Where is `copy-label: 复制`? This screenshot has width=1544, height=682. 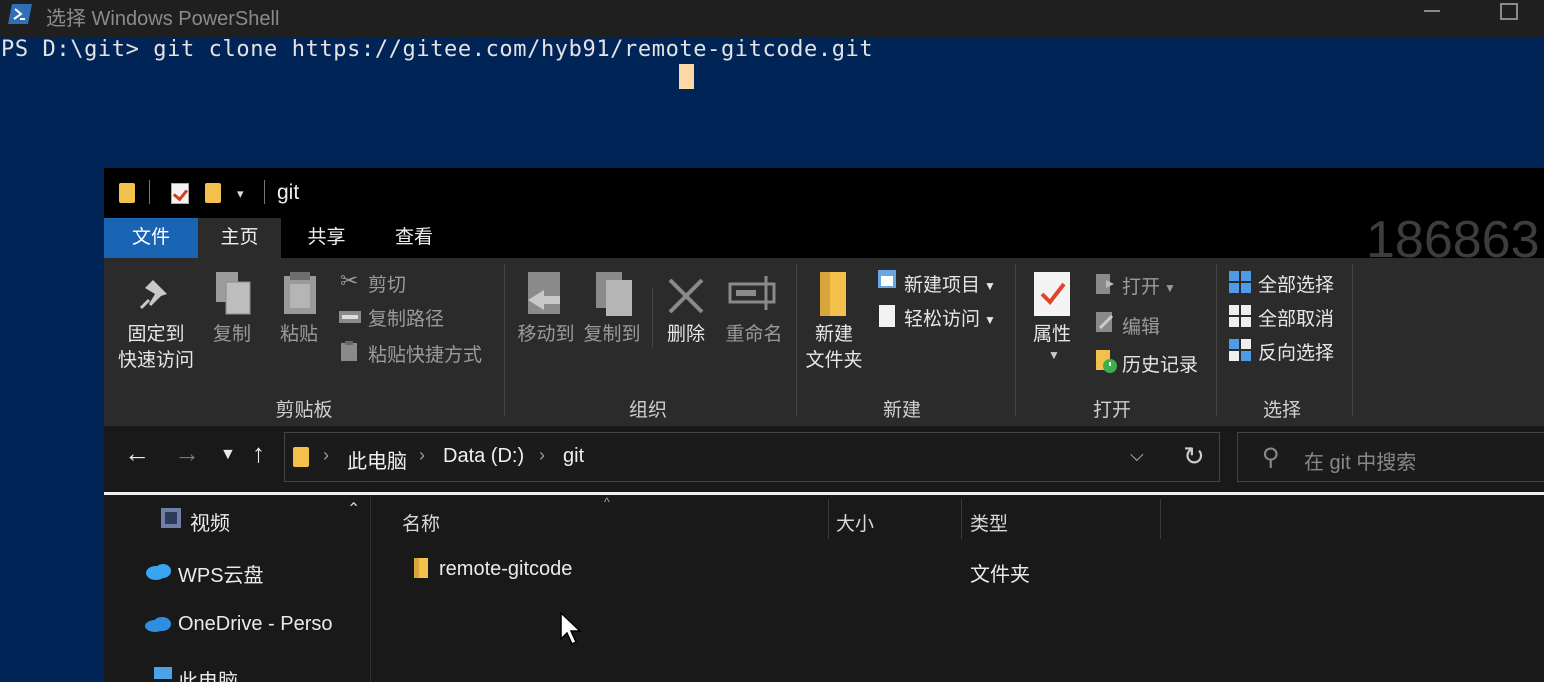 copy-label: 复制 is located at coordinates (231, 334).